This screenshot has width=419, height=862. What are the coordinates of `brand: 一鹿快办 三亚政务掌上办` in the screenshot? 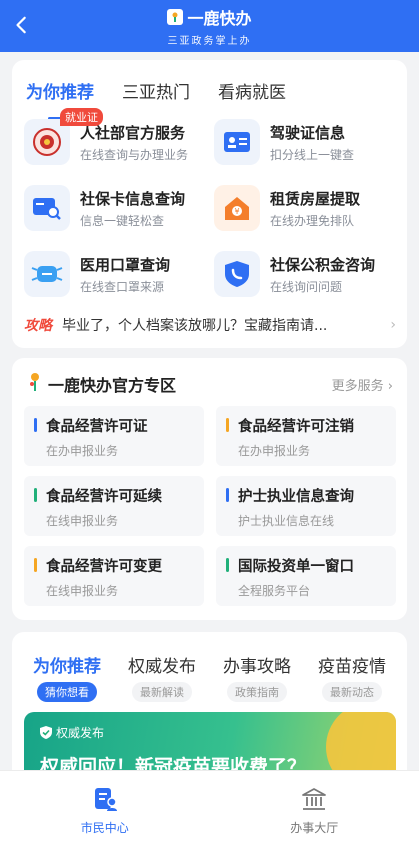 It's located at (209, 26).